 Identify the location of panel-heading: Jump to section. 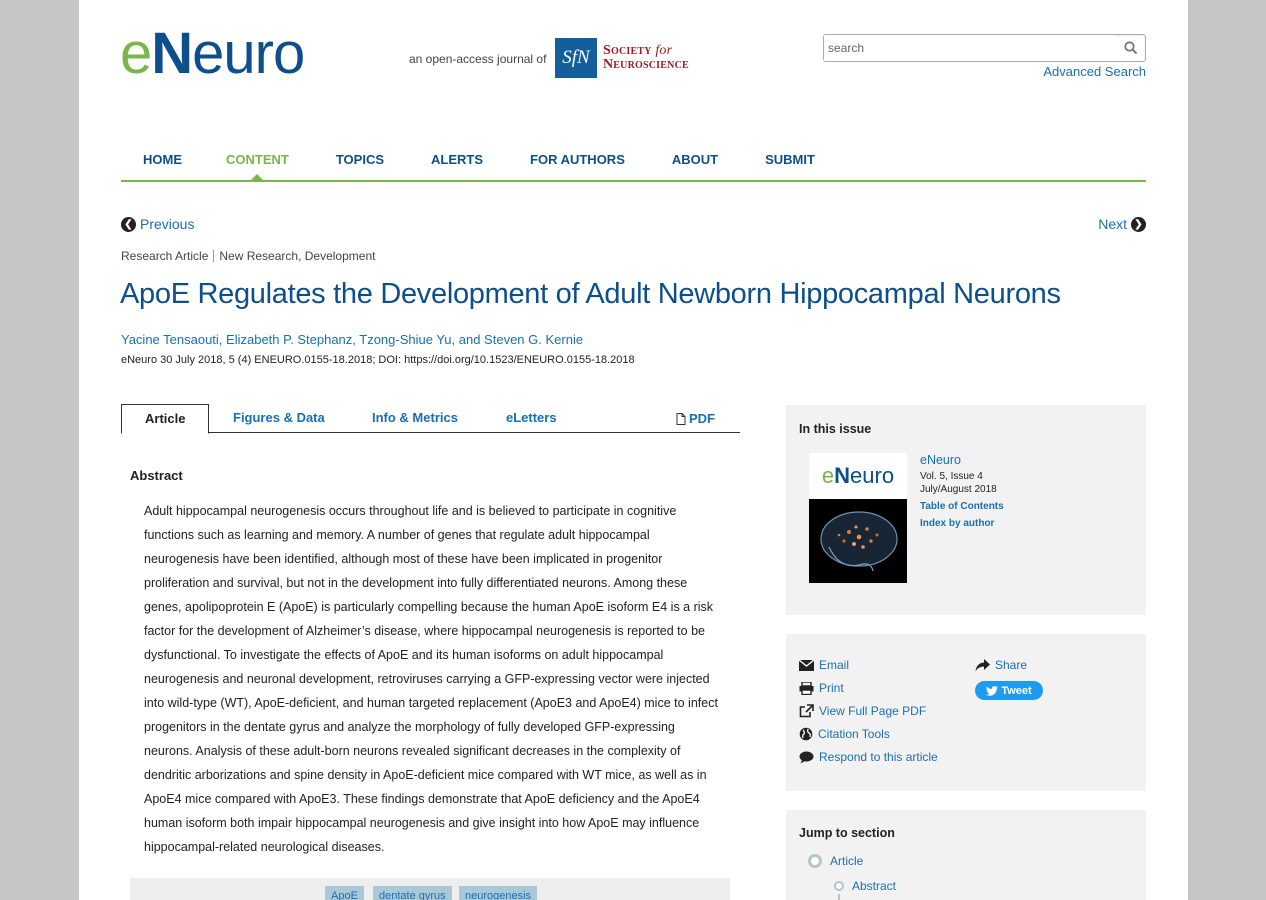
(847, 833).